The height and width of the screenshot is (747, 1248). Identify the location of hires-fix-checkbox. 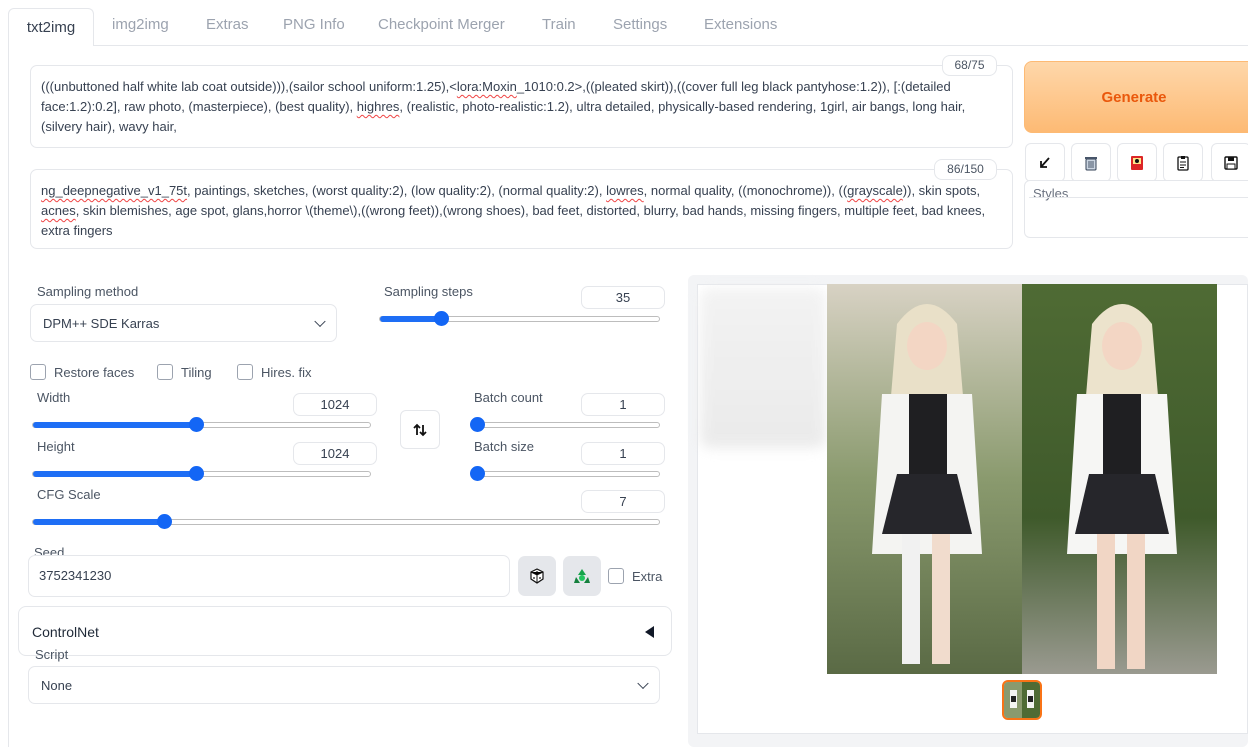
(245, 372).